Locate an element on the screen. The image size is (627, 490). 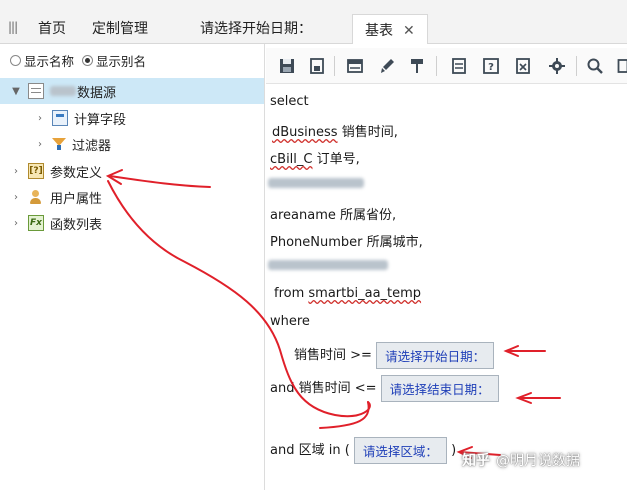
tree-item-function-list: › Fx 函数列表 is located at coordinates (51, 223).